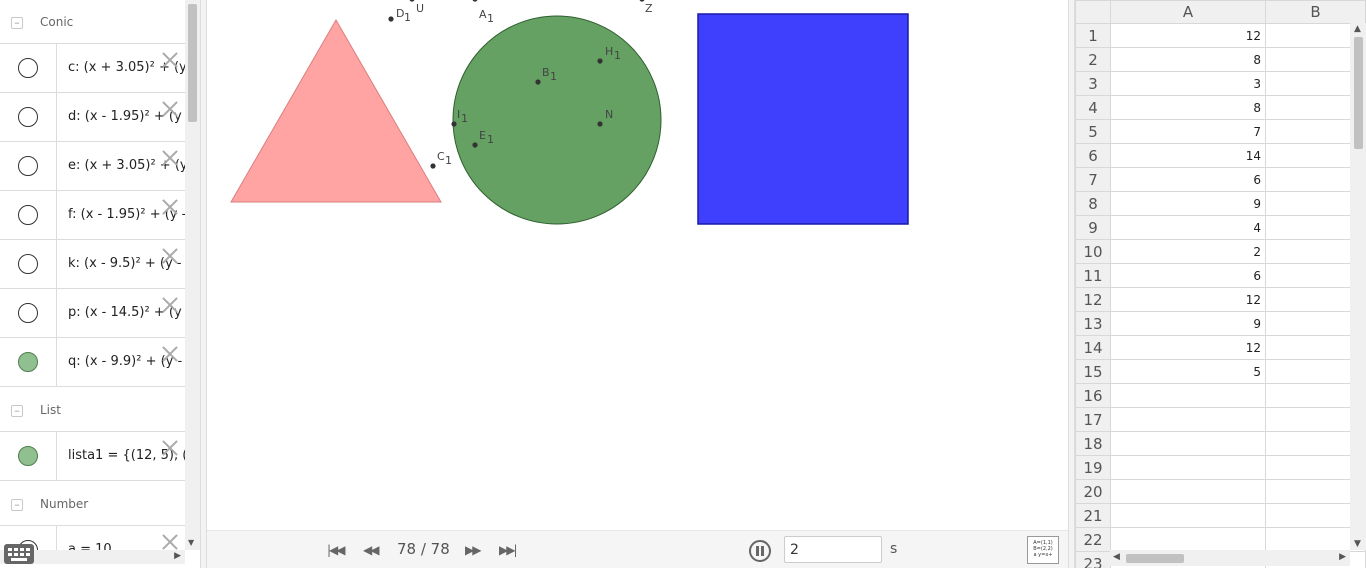 This screenshot has height=568, width=1366. What do you see at coordinates (1043, 550) in the screenshot?
I see `algebra-style-button: A=(1,1) B=(2,2) a y=x+` at bounding box center [1043, 550].